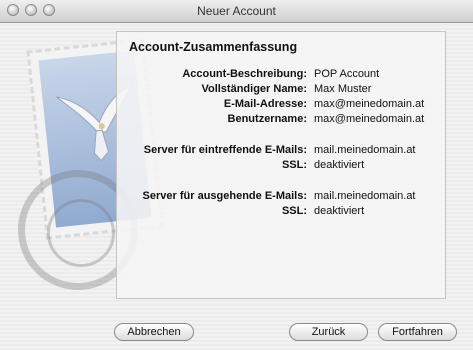  What do you see at coordinates (339, 211) in the screenshot?
I see `outgoing-ssl-value: deaktiviert` at bounding box center [339, 211].